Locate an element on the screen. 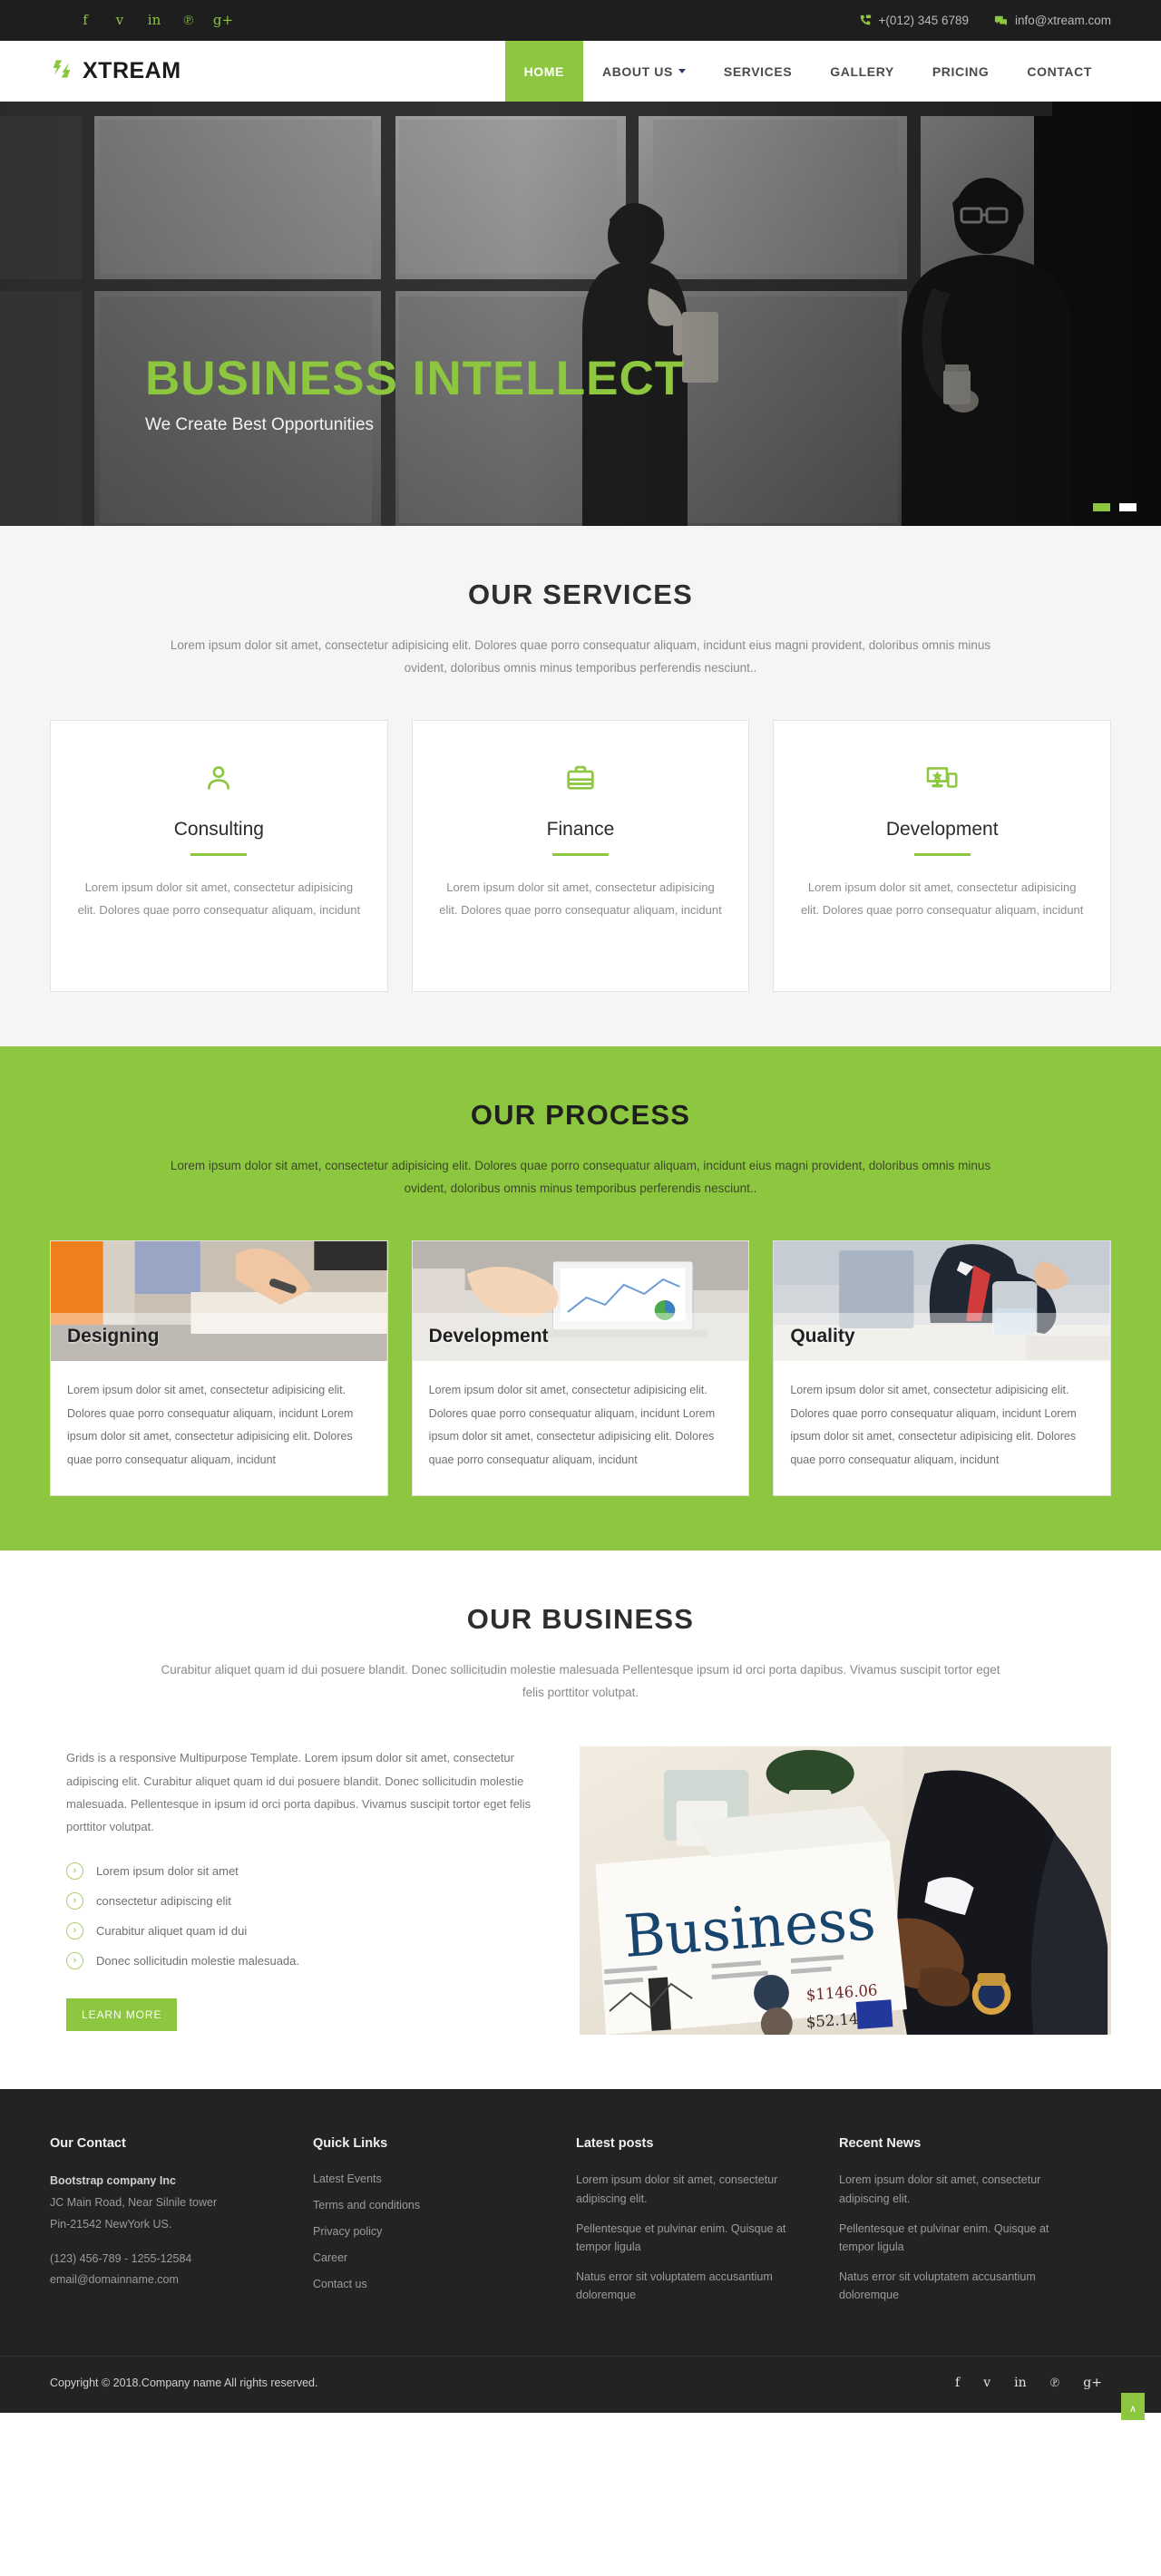 Image resolution: width=1161 pixels, height=2576 pixels. nav-link-gallery: GALLERY is located at coordinates (862, 71).